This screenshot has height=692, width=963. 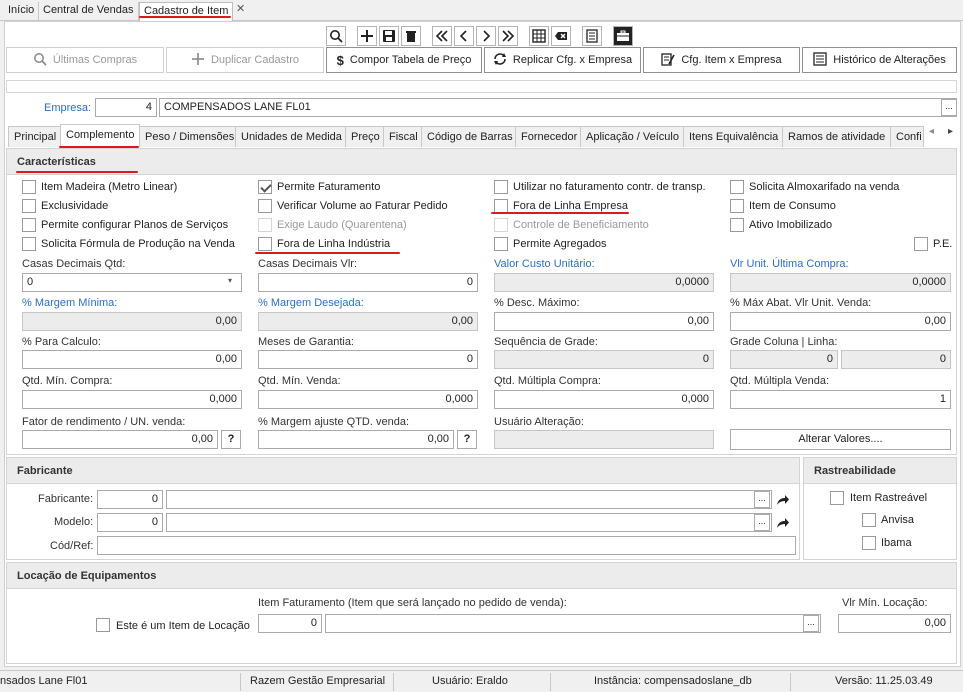 I want to click on tab-principal: Principal, so click(x=35, y=136).